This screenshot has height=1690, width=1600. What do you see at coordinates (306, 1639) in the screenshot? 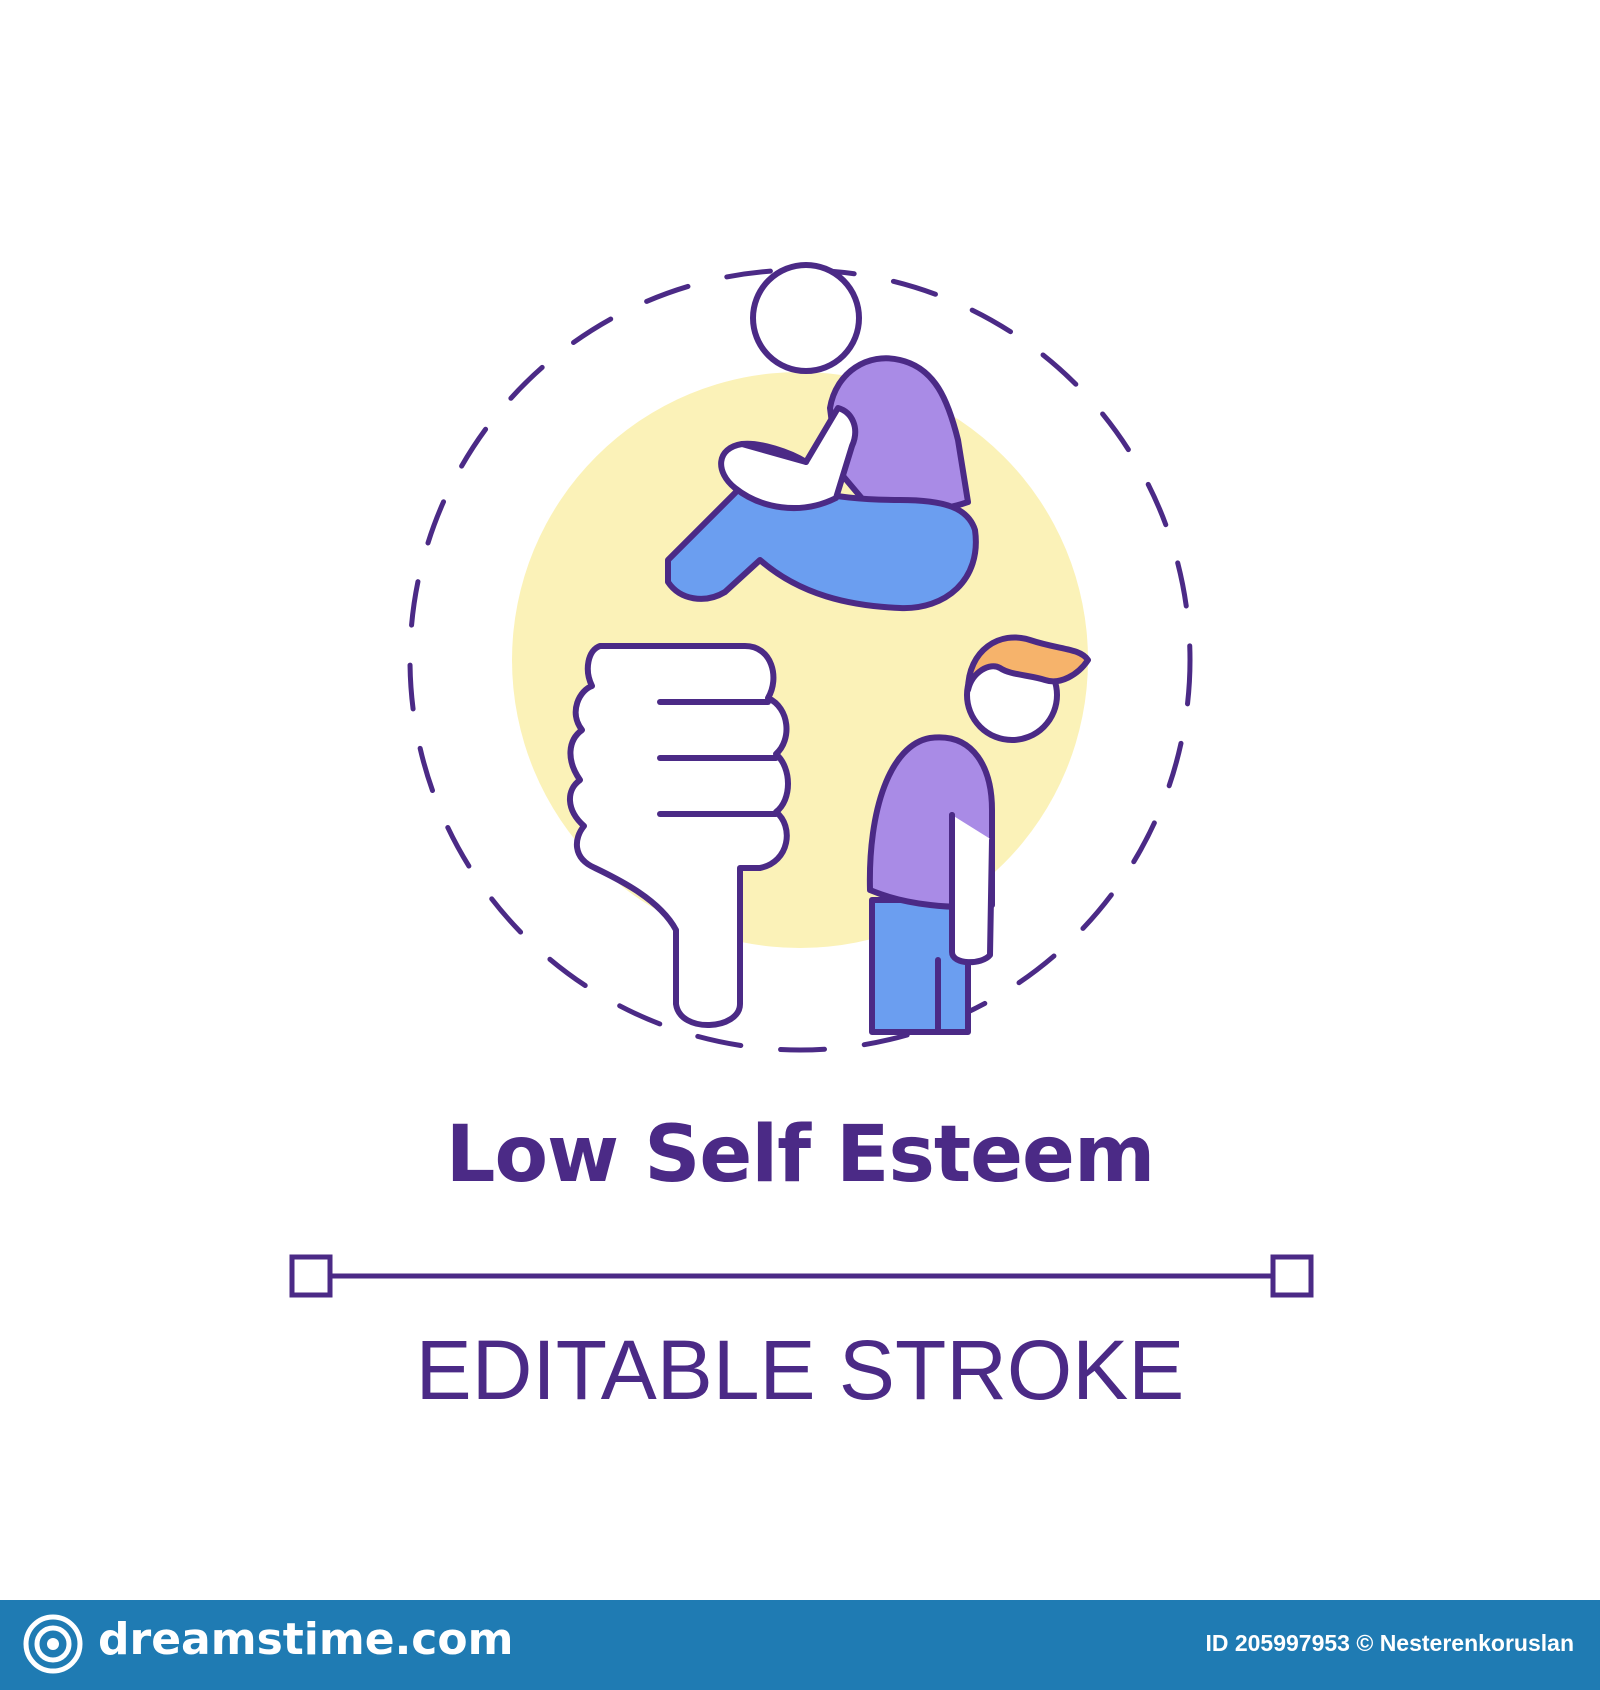
I see `brand-name: dreamstime.com` at bounding box center [306, 1639].